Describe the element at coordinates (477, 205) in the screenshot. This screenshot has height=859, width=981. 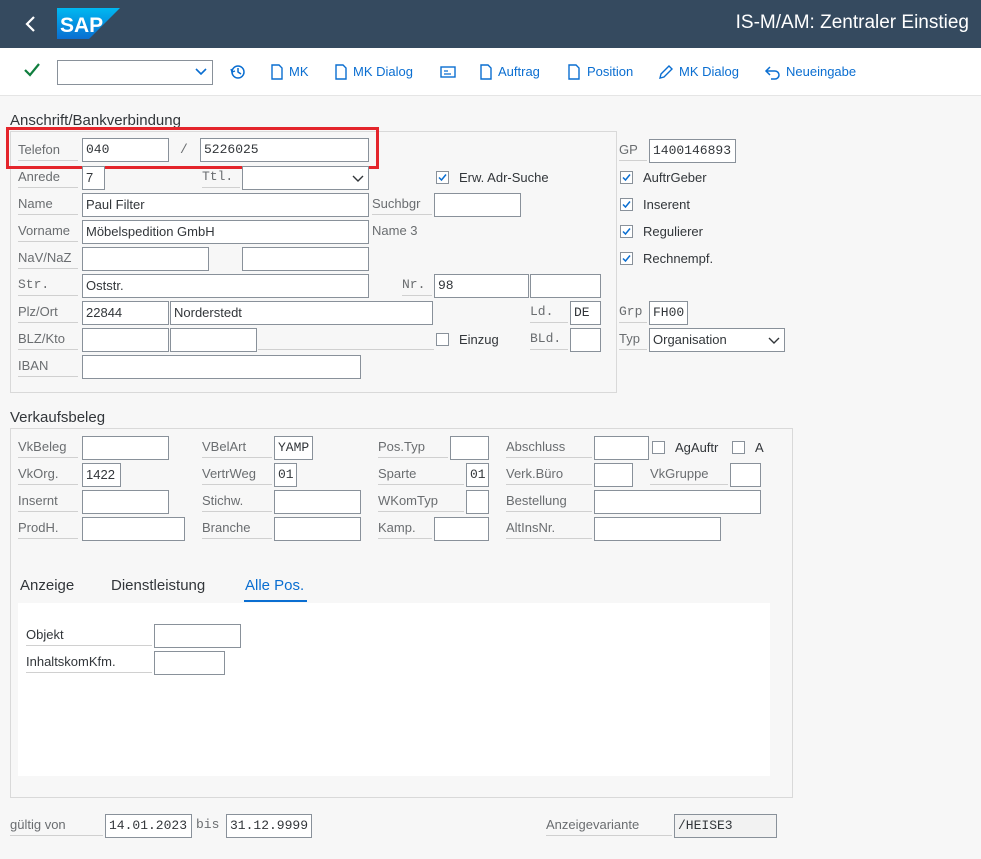
I see `suchbgr-field` at that location.